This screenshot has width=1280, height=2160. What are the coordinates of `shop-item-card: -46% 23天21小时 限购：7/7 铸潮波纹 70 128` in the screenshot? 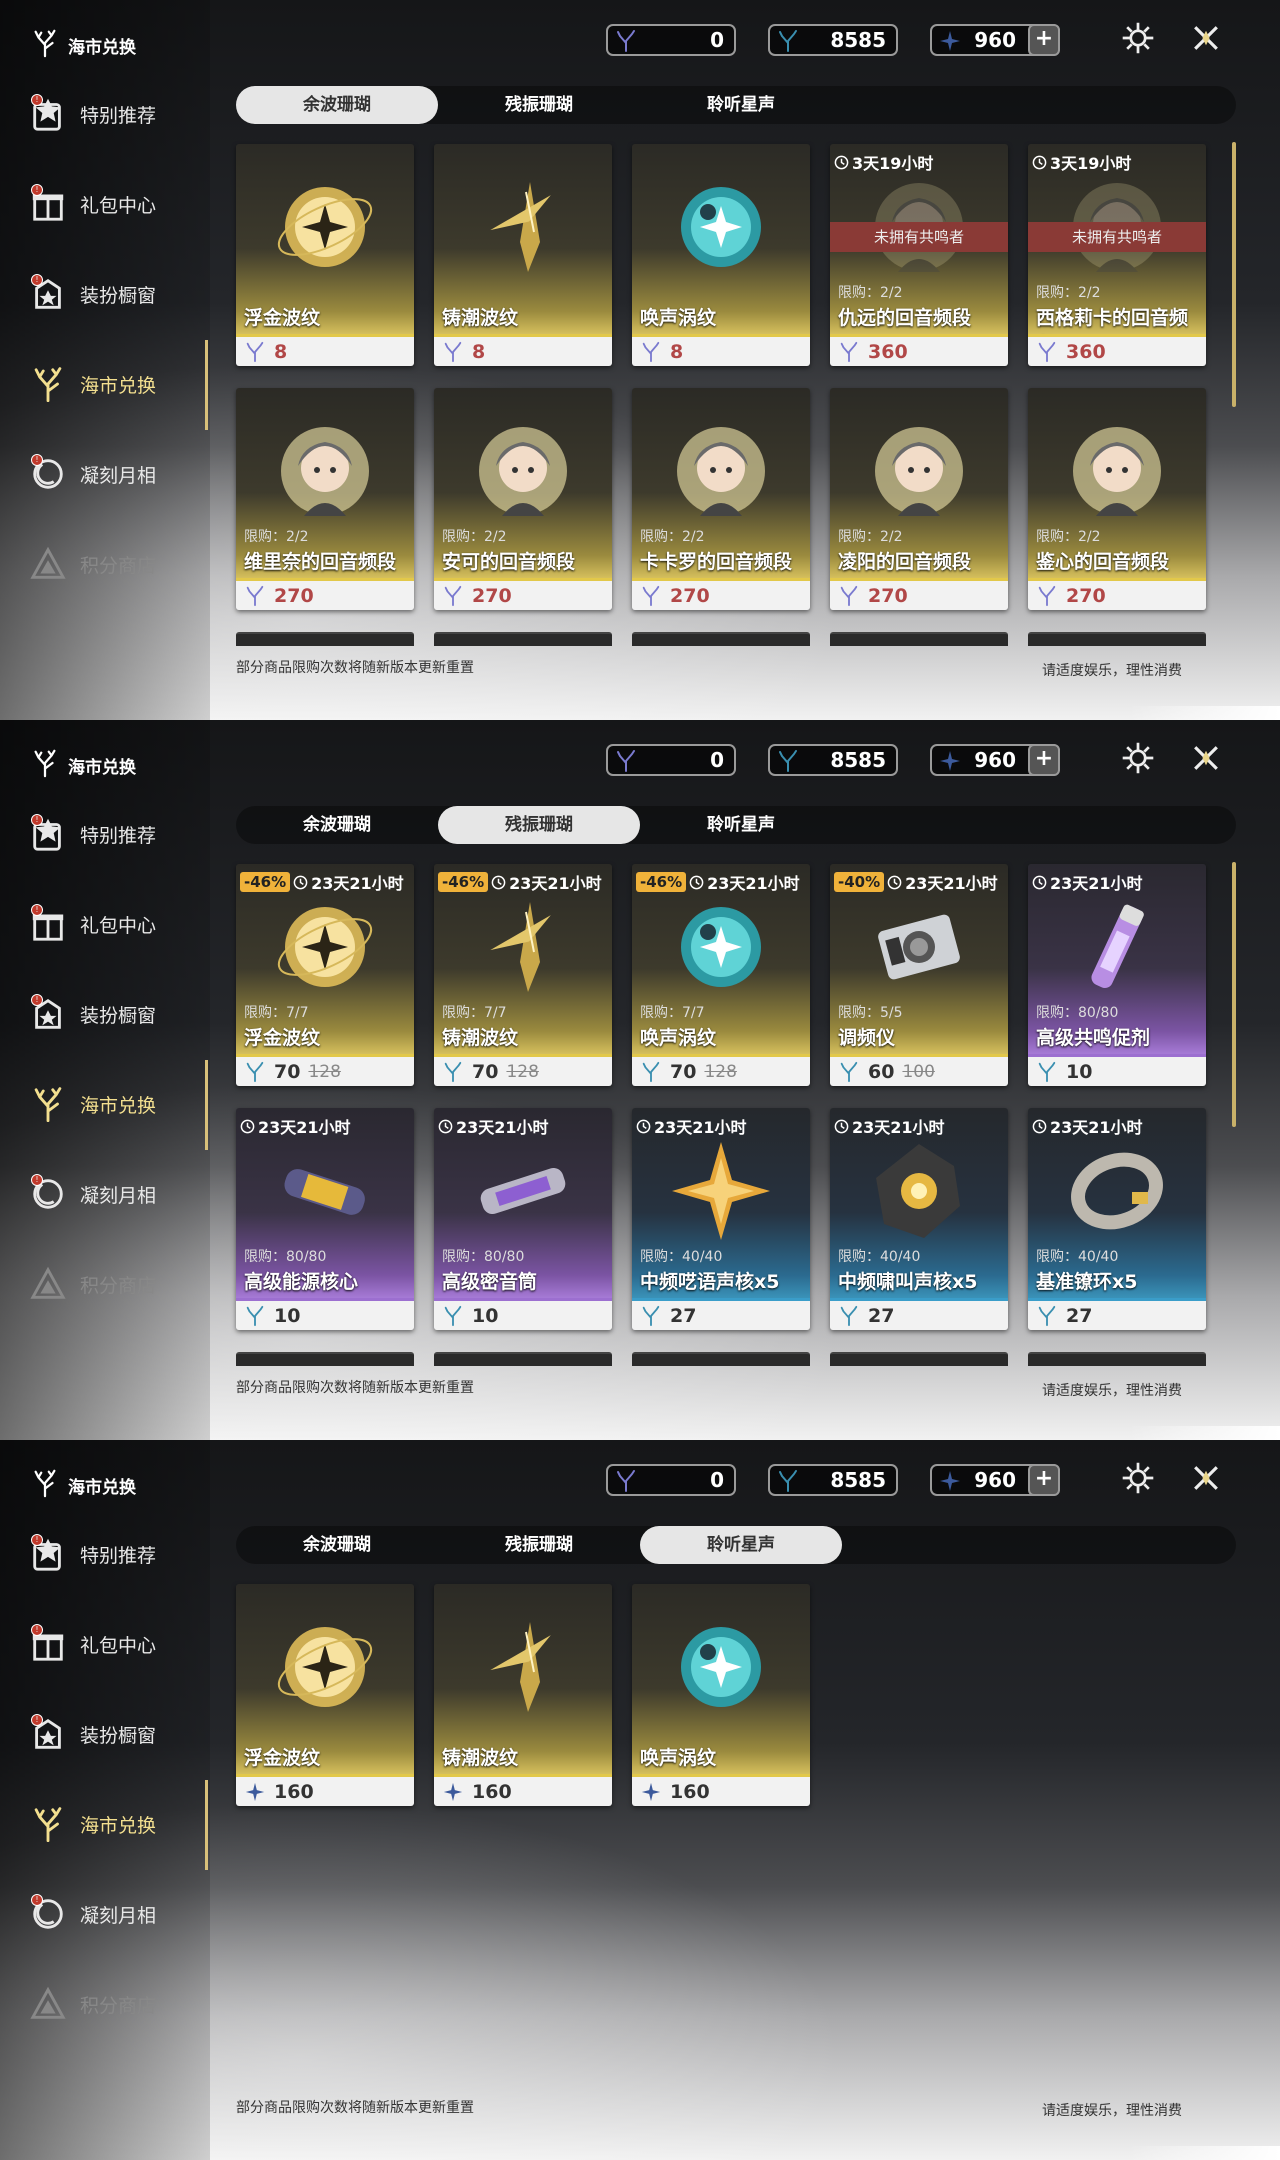 It's located at (523, 975).